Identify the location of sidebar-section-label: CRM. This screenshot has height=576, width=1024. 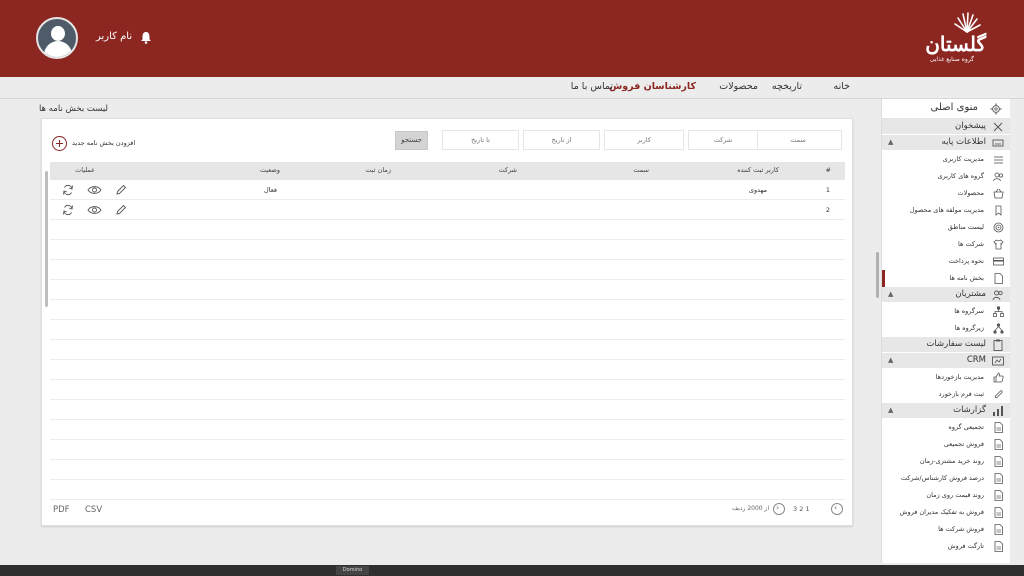
(976, 360).